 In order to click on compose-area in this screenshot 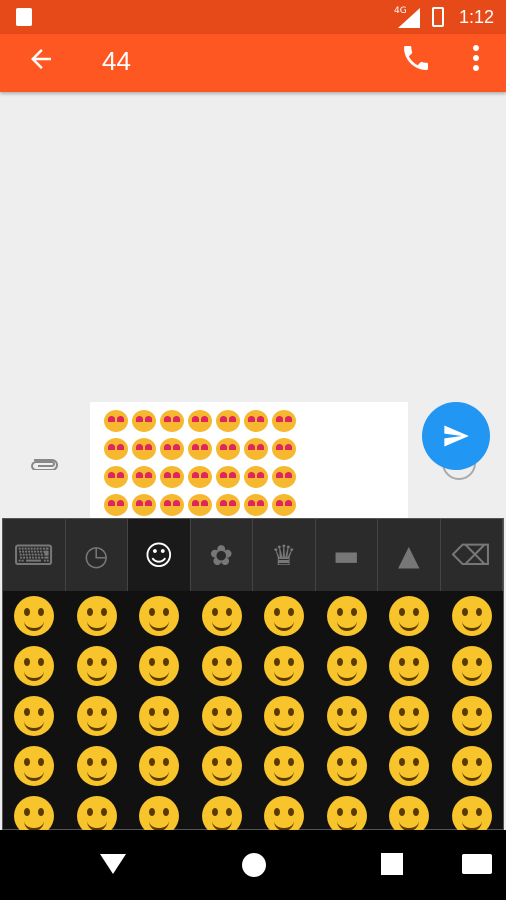, I will do `click(253, 459)`.